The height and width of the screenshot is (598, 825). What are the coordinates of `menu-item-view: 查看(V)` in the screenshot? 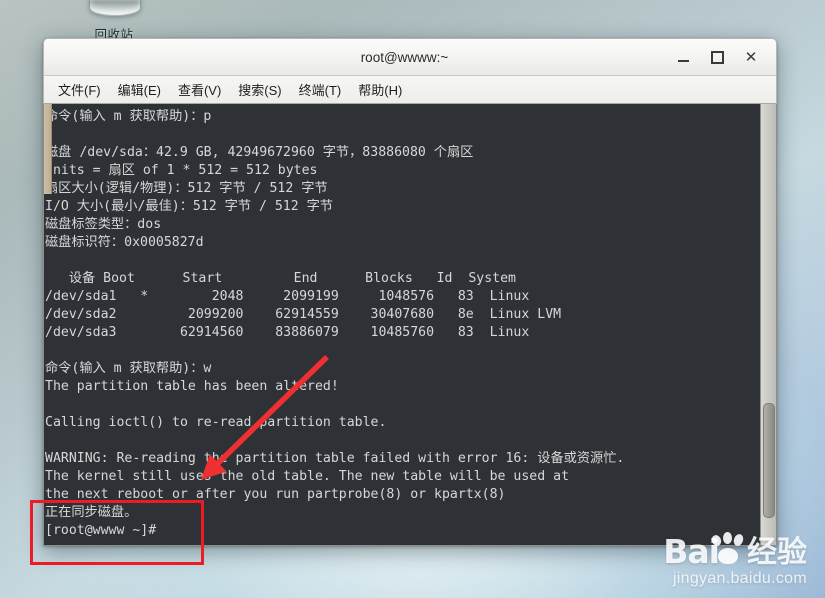 It's located at (199, 89).